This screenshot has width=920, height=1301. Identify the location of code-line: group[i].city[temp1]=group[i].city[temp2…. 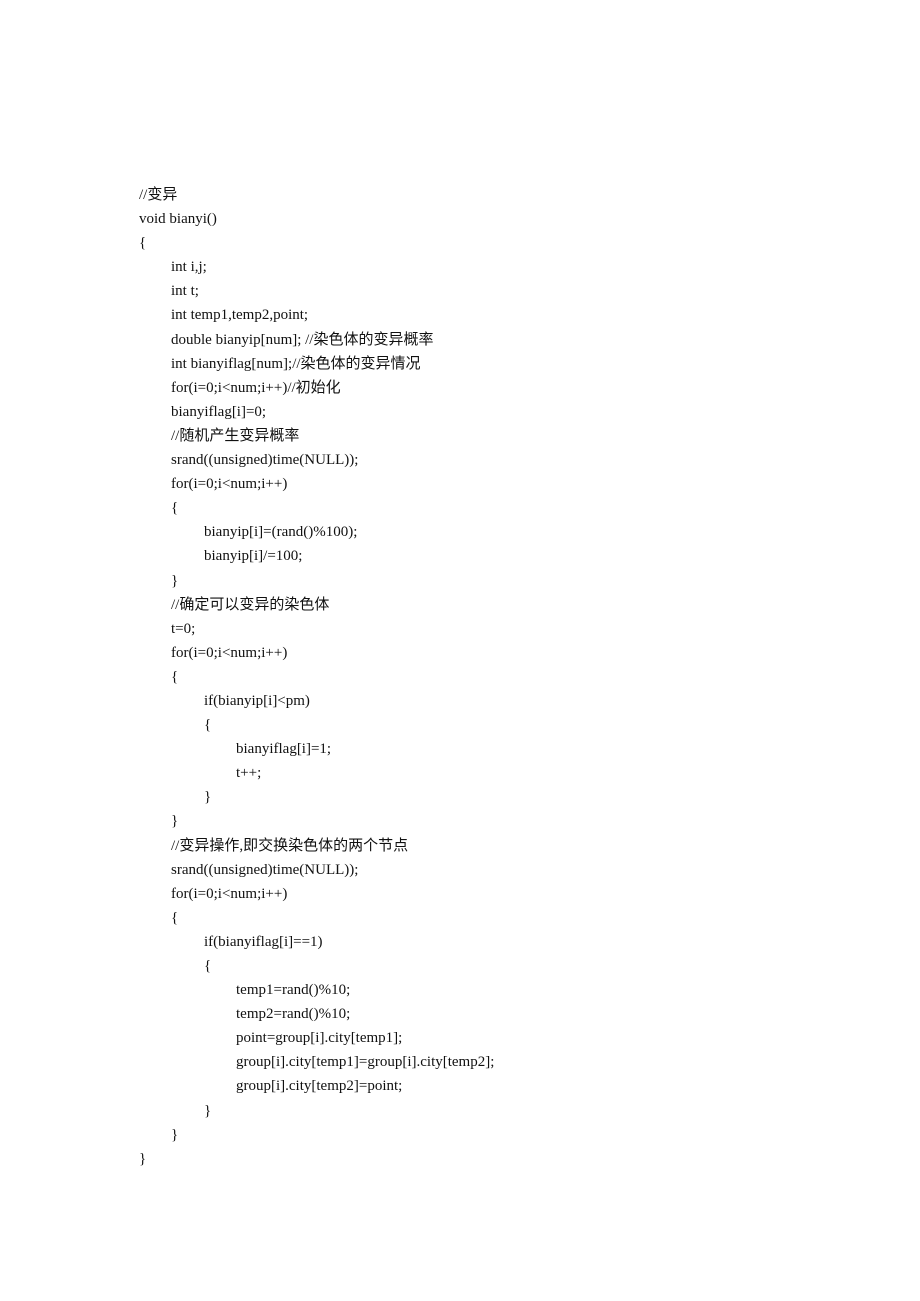
(365, 1062).